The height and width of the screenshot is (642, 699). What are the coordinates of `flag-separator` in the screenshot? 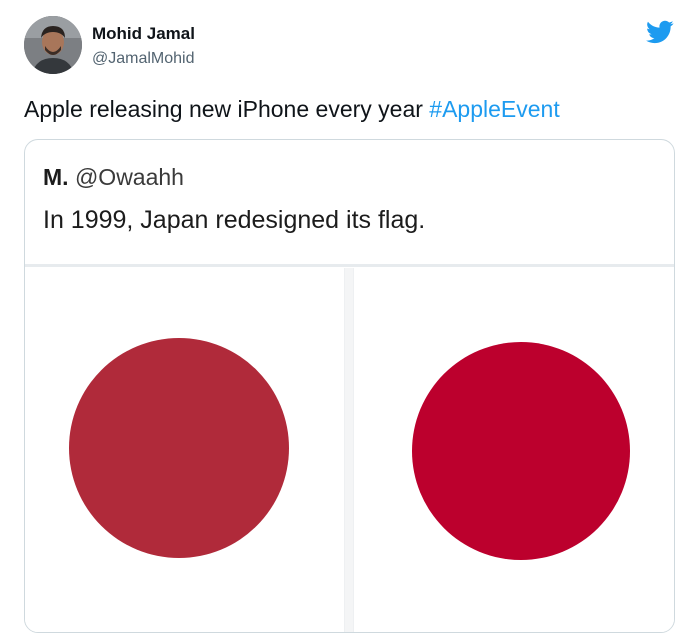 It's located at (349, 450).